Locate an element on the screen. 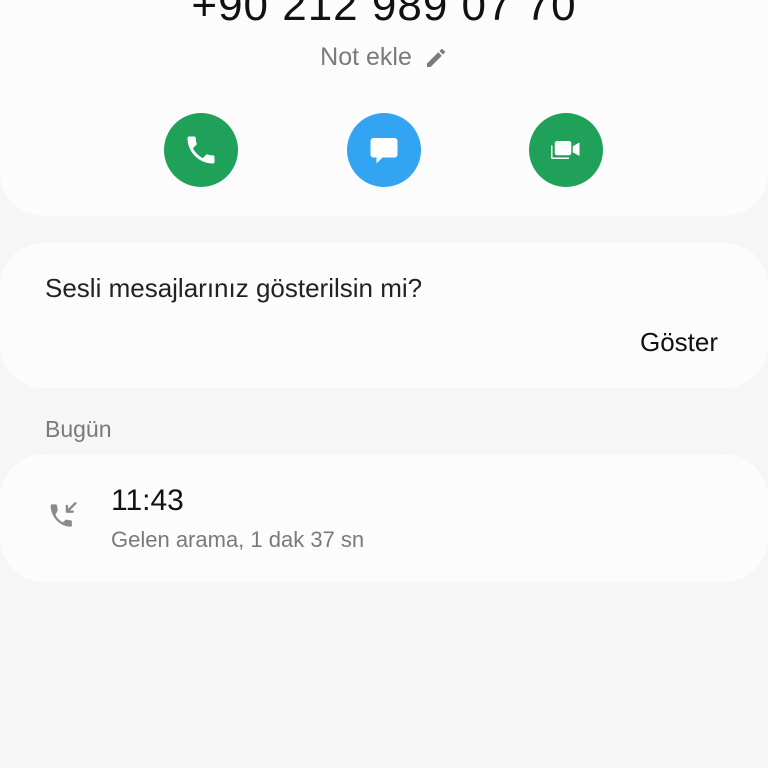 The height and width of the screenshot is (768, 768). voicemail-question: Sesli mesajlarınız gösterilsin mi? is located at coordinates (234, 288).